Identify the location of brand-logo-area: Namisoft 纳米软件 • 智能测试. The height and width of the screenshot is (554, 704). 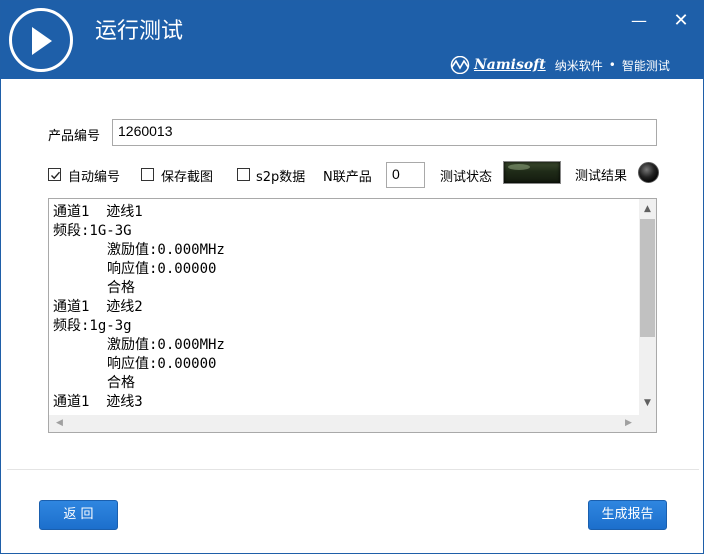
(559, 65).